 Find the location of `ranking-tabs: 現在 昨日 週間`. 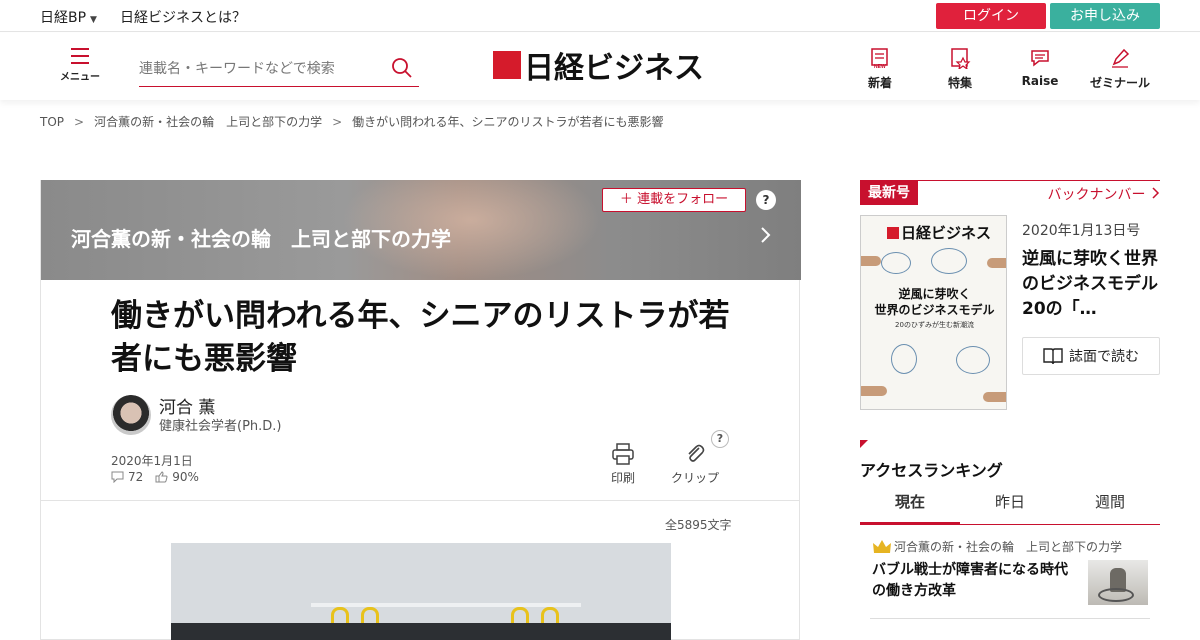

ranking-tabs: 現在 昨日 週間 is located at coordinates (1010, 508).